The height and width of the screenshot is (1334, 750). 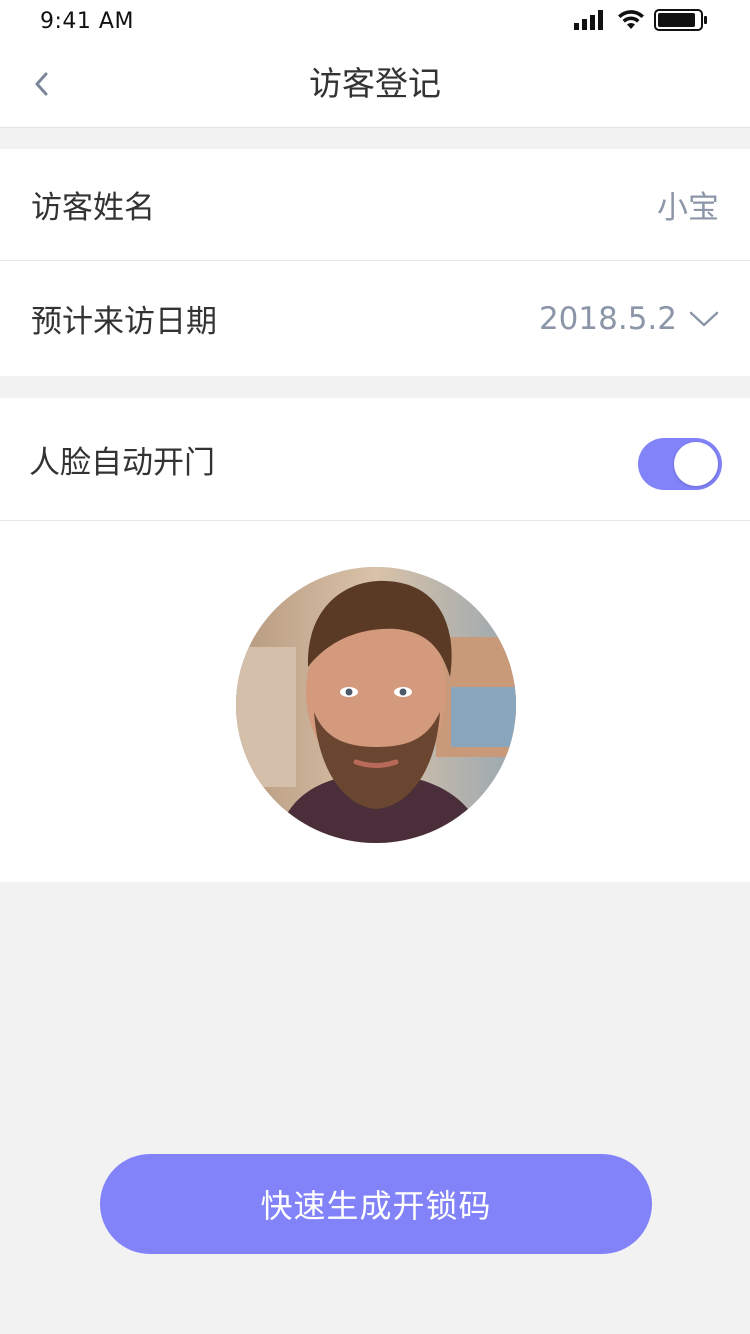 I want to click on visit-date-value: 2018.5.2, so click(x=608, y=319).